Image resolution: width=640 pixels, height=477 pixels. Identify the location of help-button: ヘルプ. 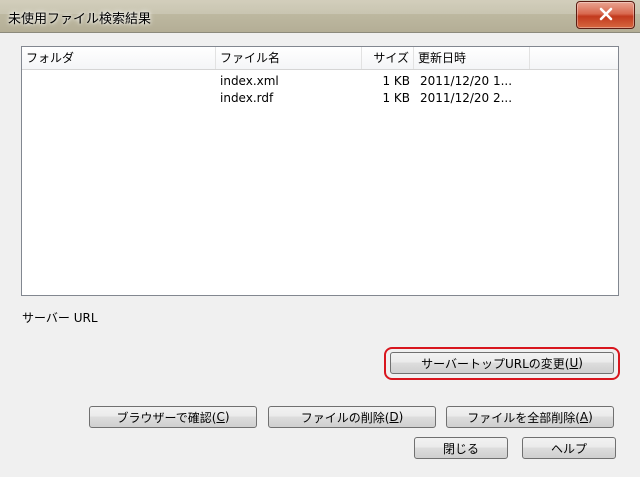
(569, 448).